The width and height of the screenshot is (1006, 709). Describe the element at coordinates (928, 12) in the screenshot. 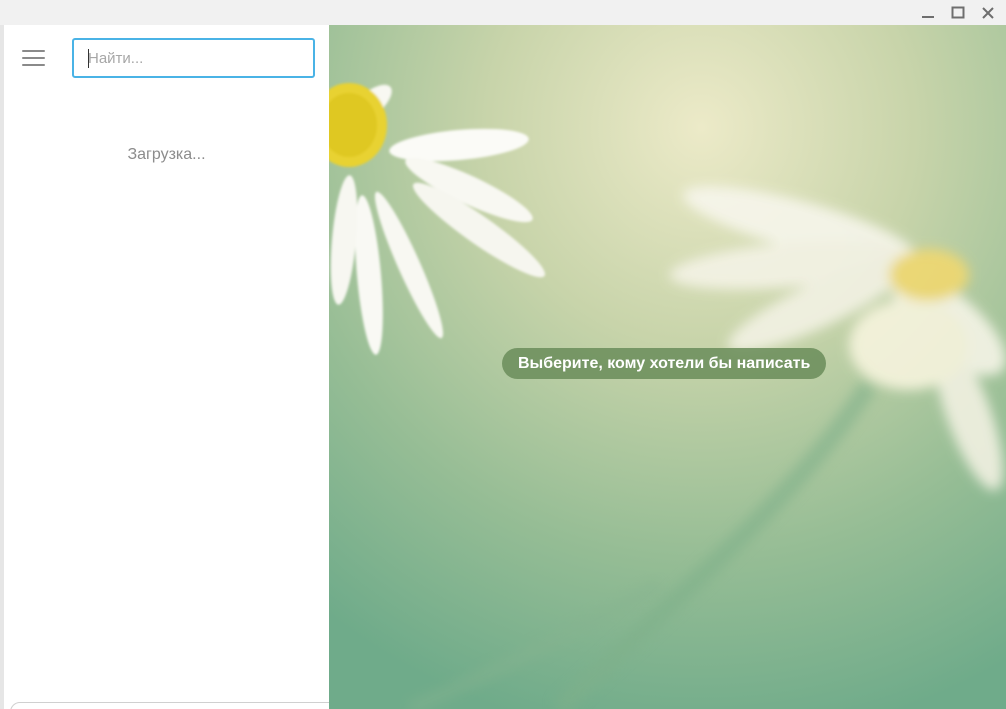

I see `minimize-button` at that location.